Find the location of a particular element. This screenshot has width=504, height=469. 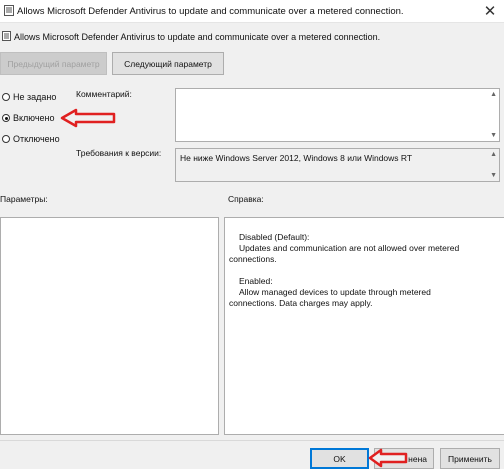

cancel-button-label: нена is located at coordinates (417, 458).